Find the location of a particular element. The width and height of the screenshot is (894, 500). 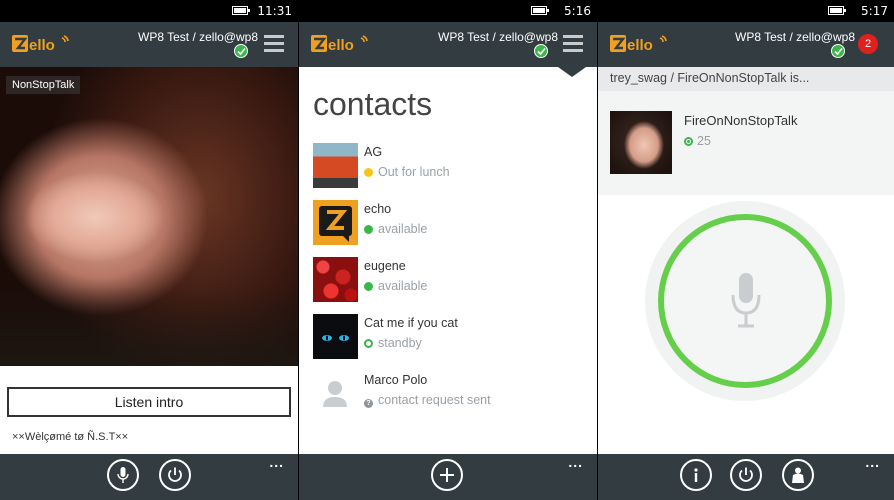

microphone-button is located at coordinates (123, 475).